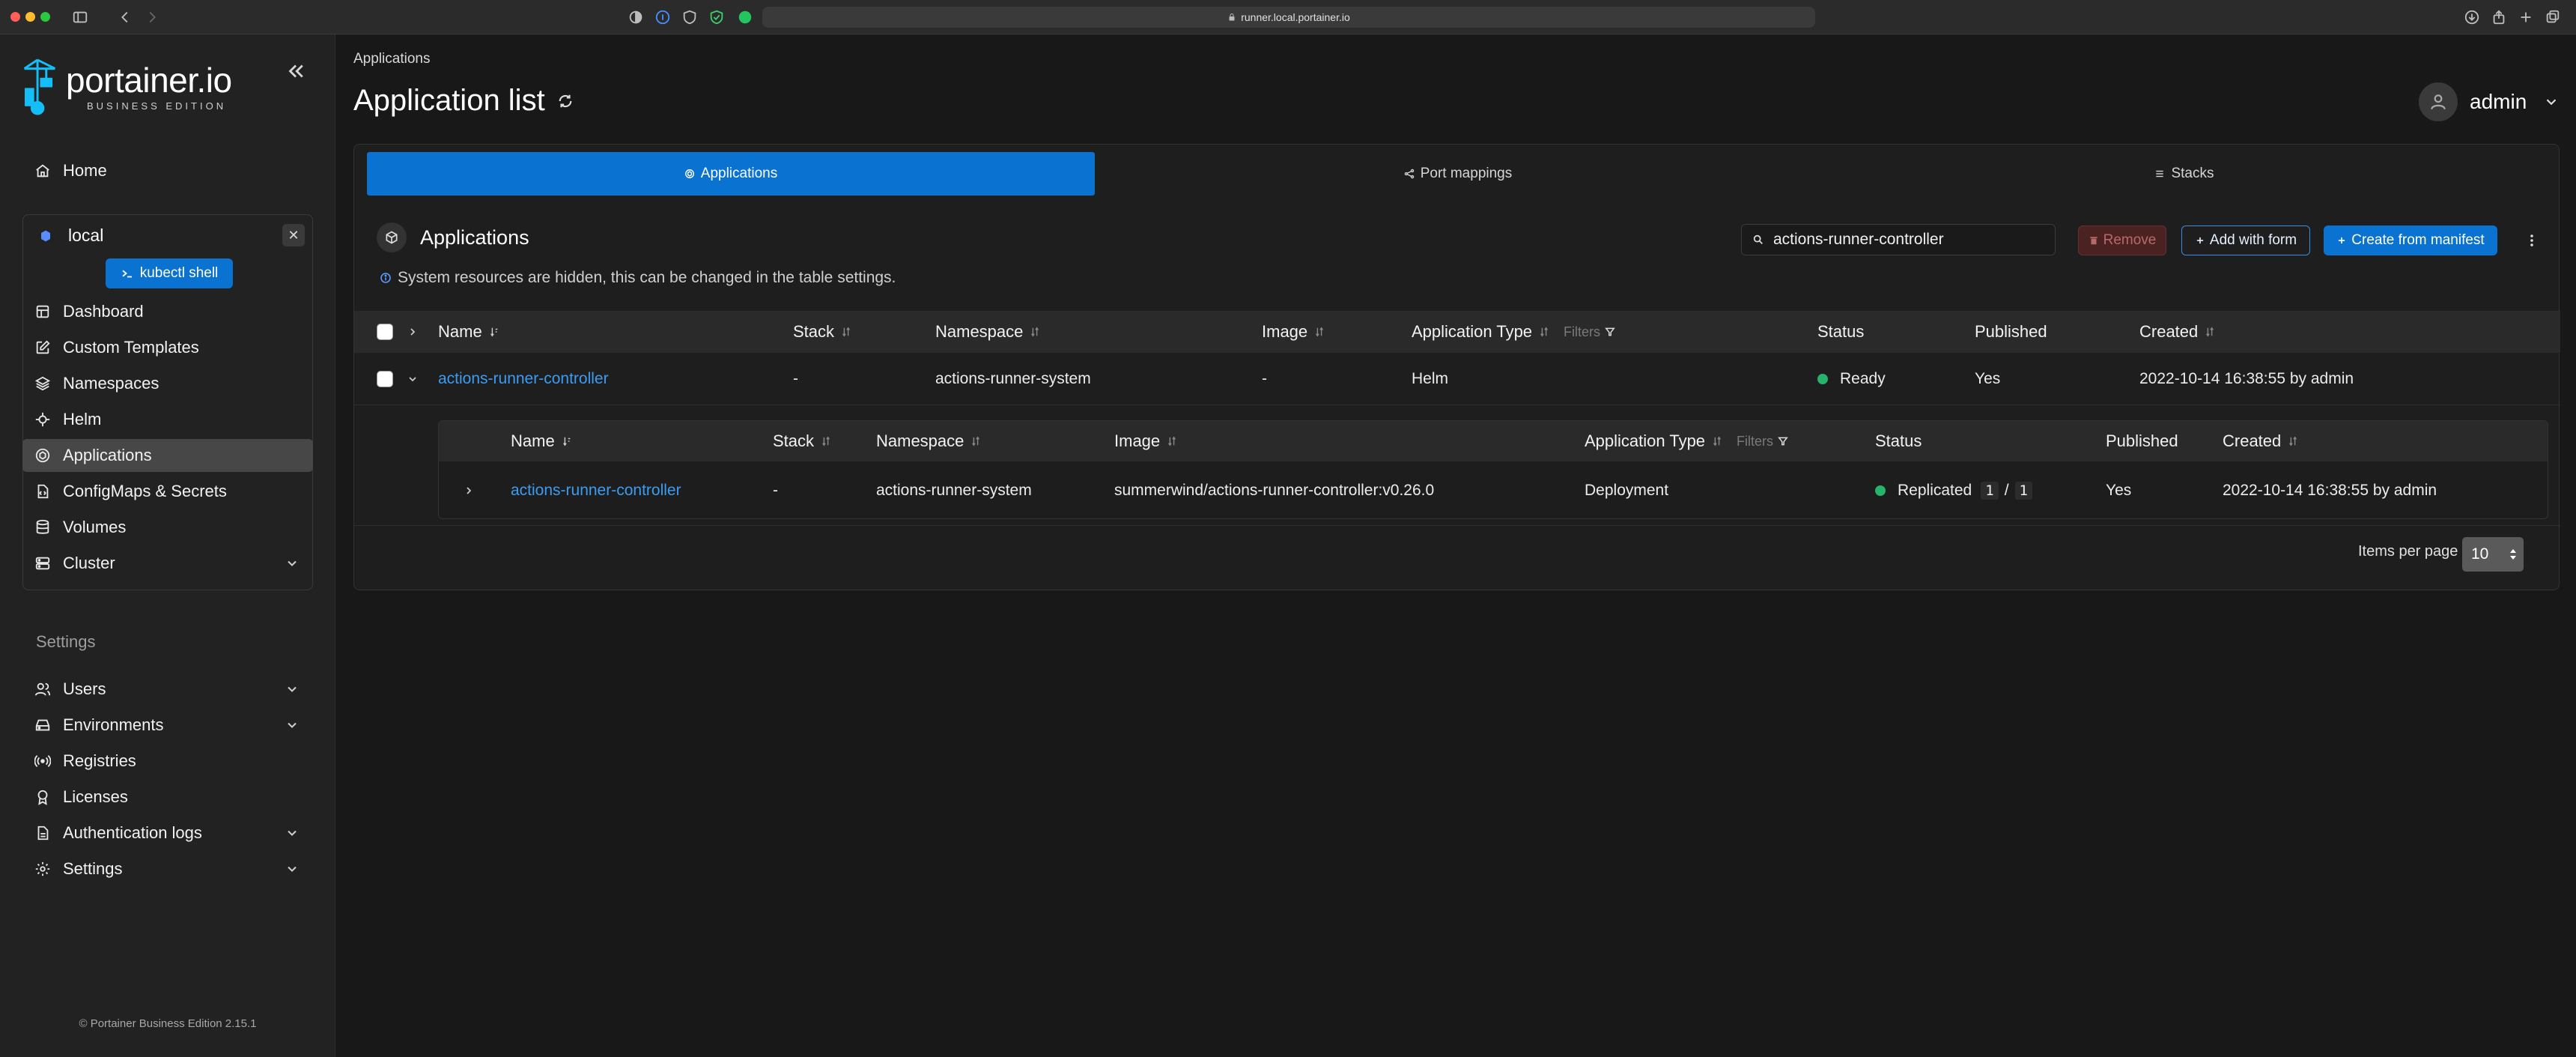  I want to click on select-all-checkbox, so click(385, 332).